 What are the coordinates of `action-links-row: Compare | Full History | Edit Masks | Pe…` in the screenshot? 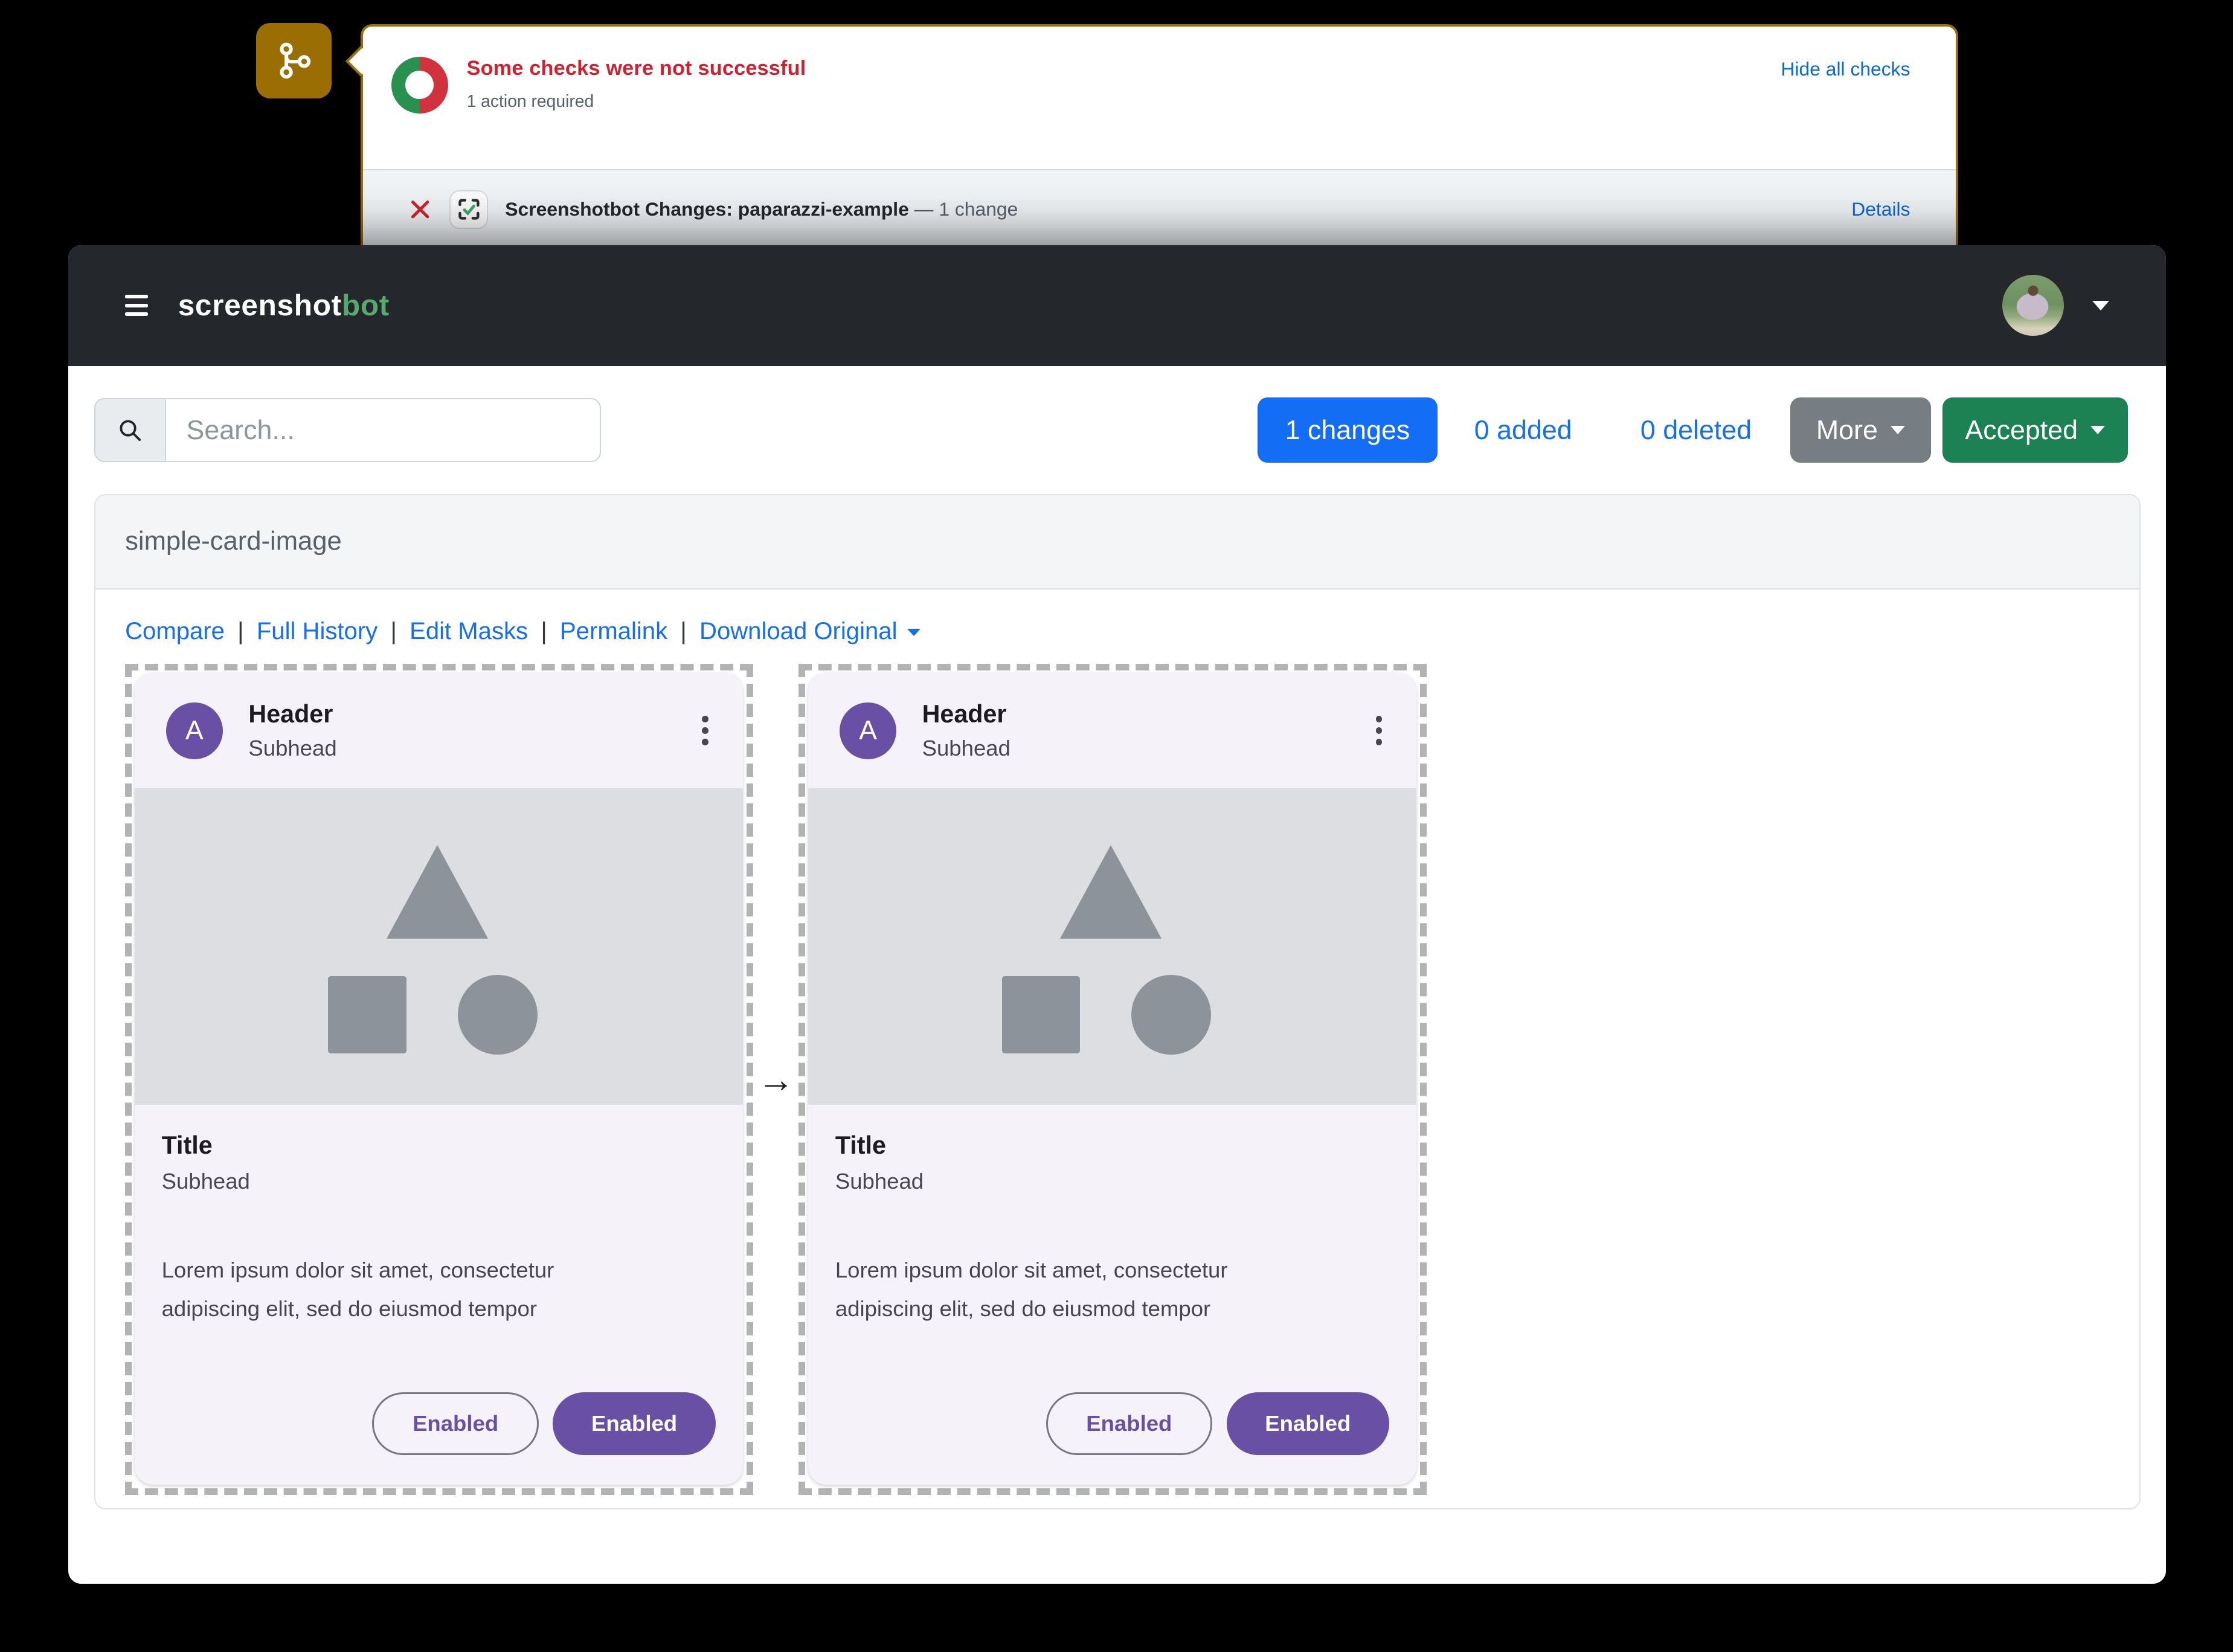 It's located at (1117, 631).